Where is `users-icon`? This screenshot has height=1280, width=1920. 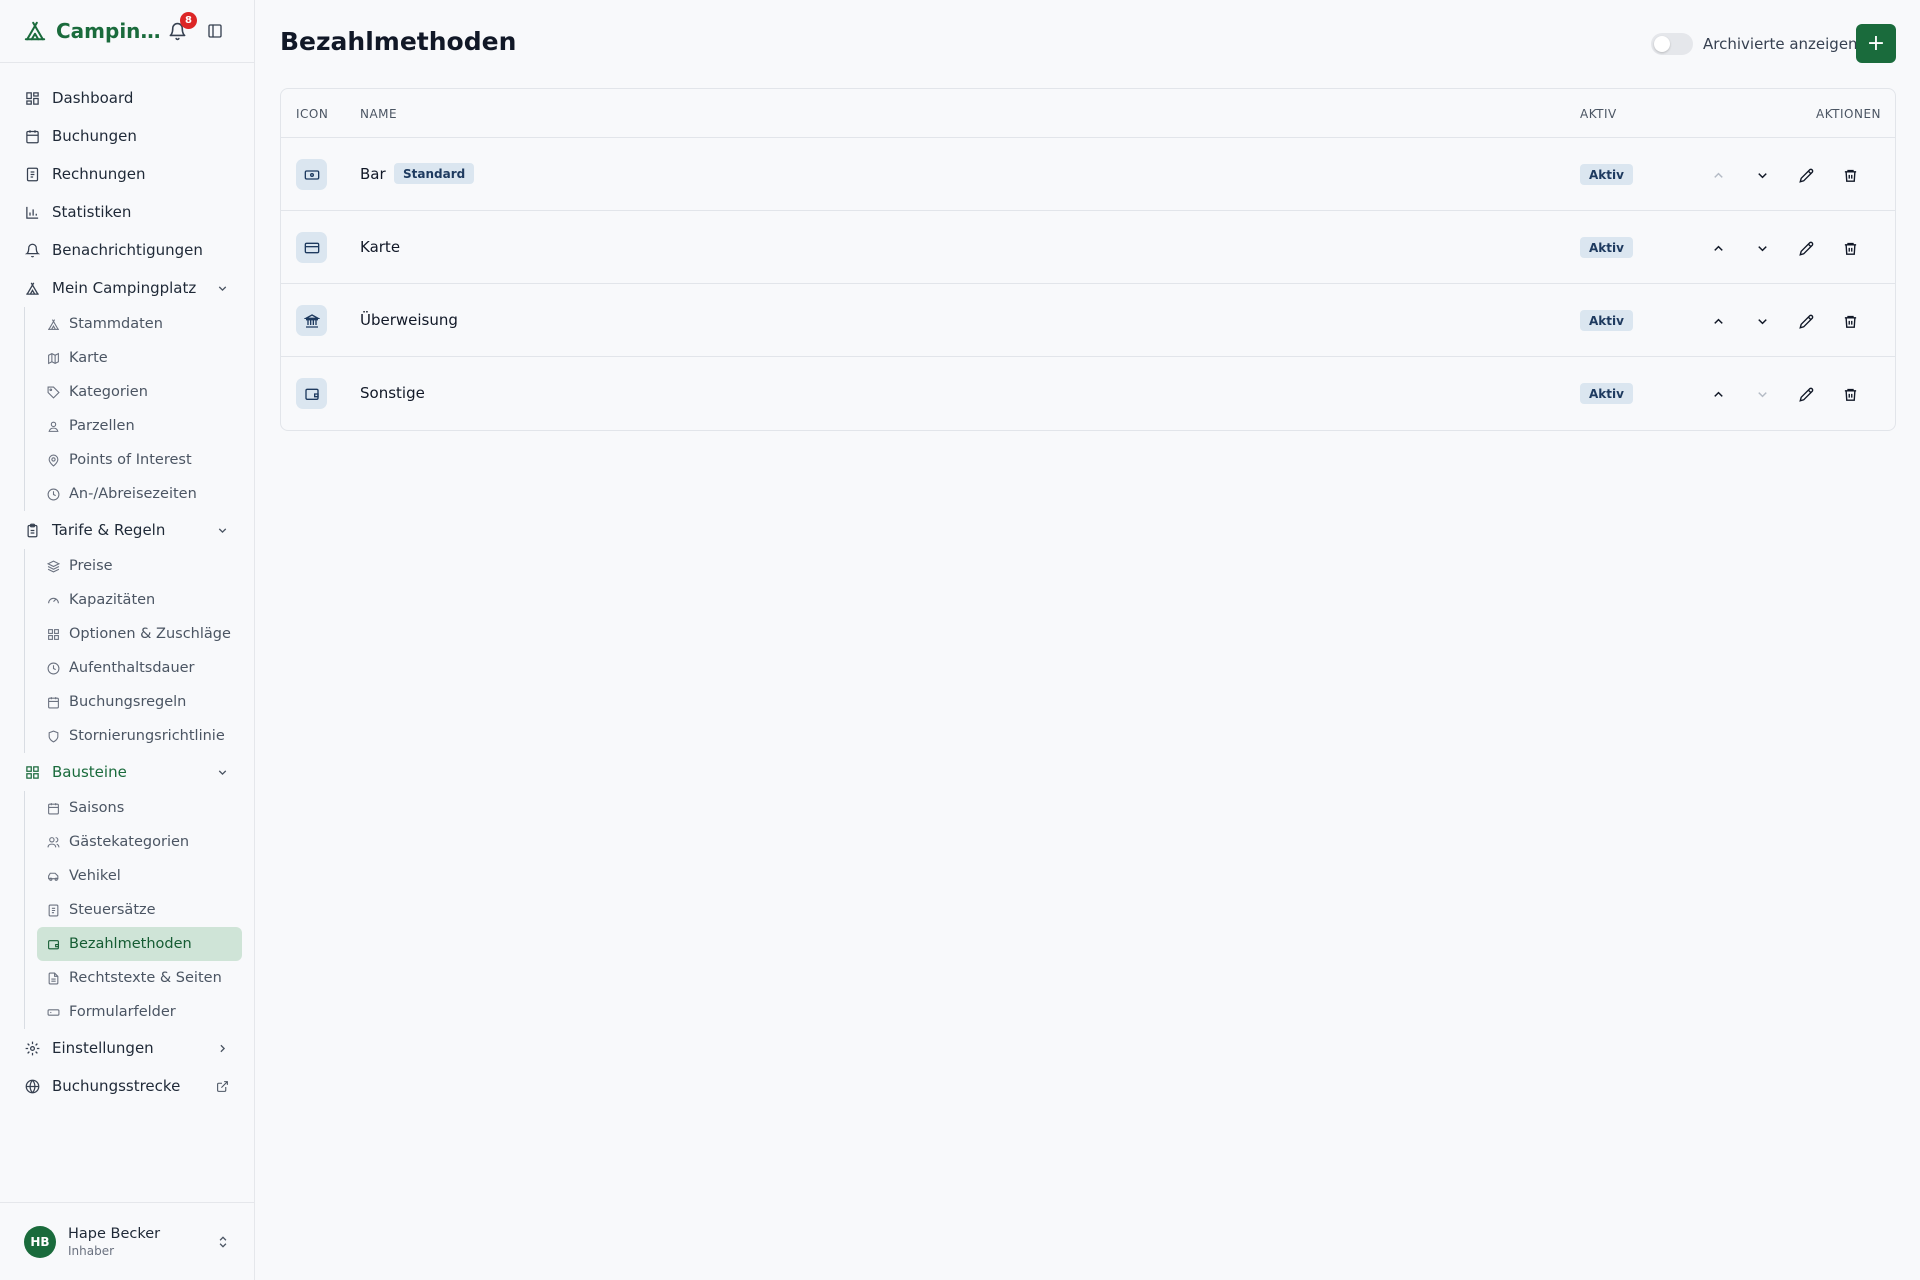
users-icon is located at coordinates (53, 842).